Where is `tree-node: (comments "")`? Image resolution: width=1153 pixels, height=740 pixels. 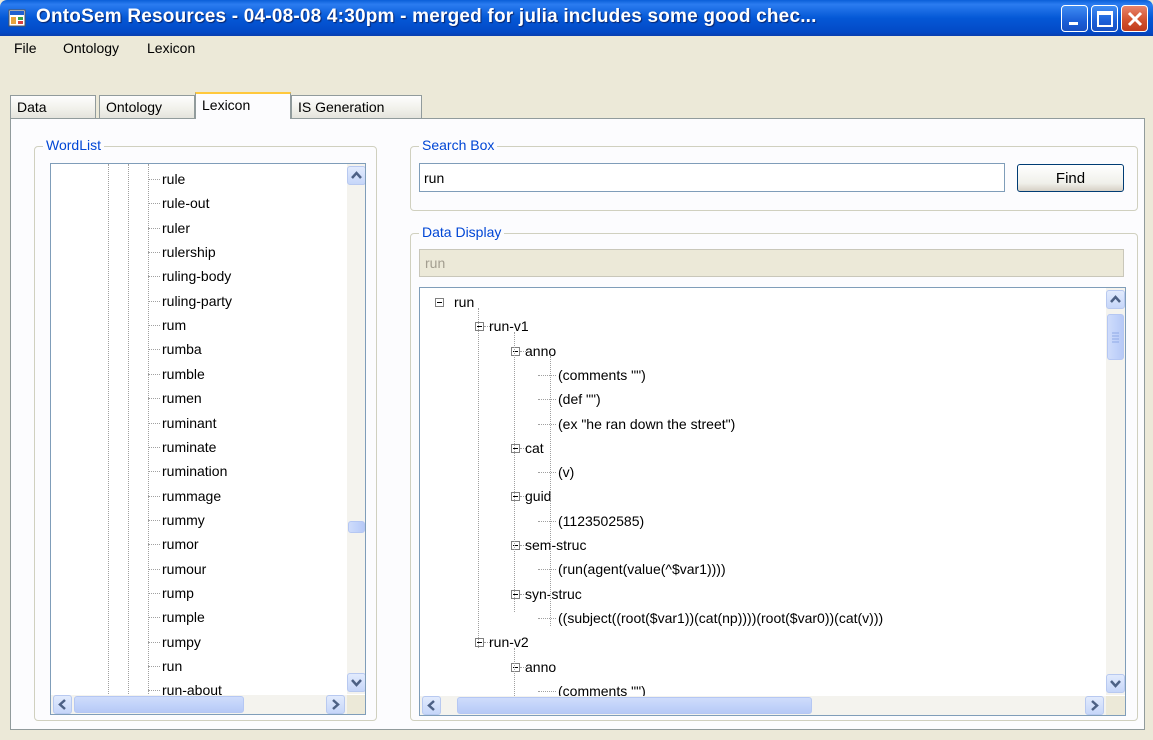 tree-node: (comments "") is located at coordinates (602, 375).